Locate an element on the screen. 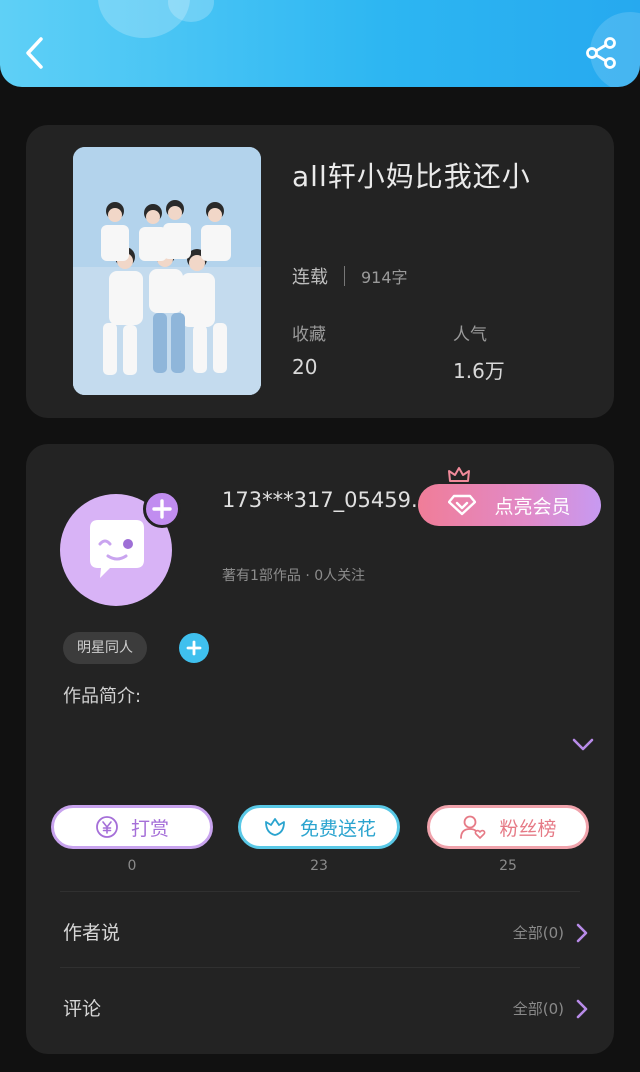  favorites-stat: 收藏 20 is located at coordinates (309, 349).